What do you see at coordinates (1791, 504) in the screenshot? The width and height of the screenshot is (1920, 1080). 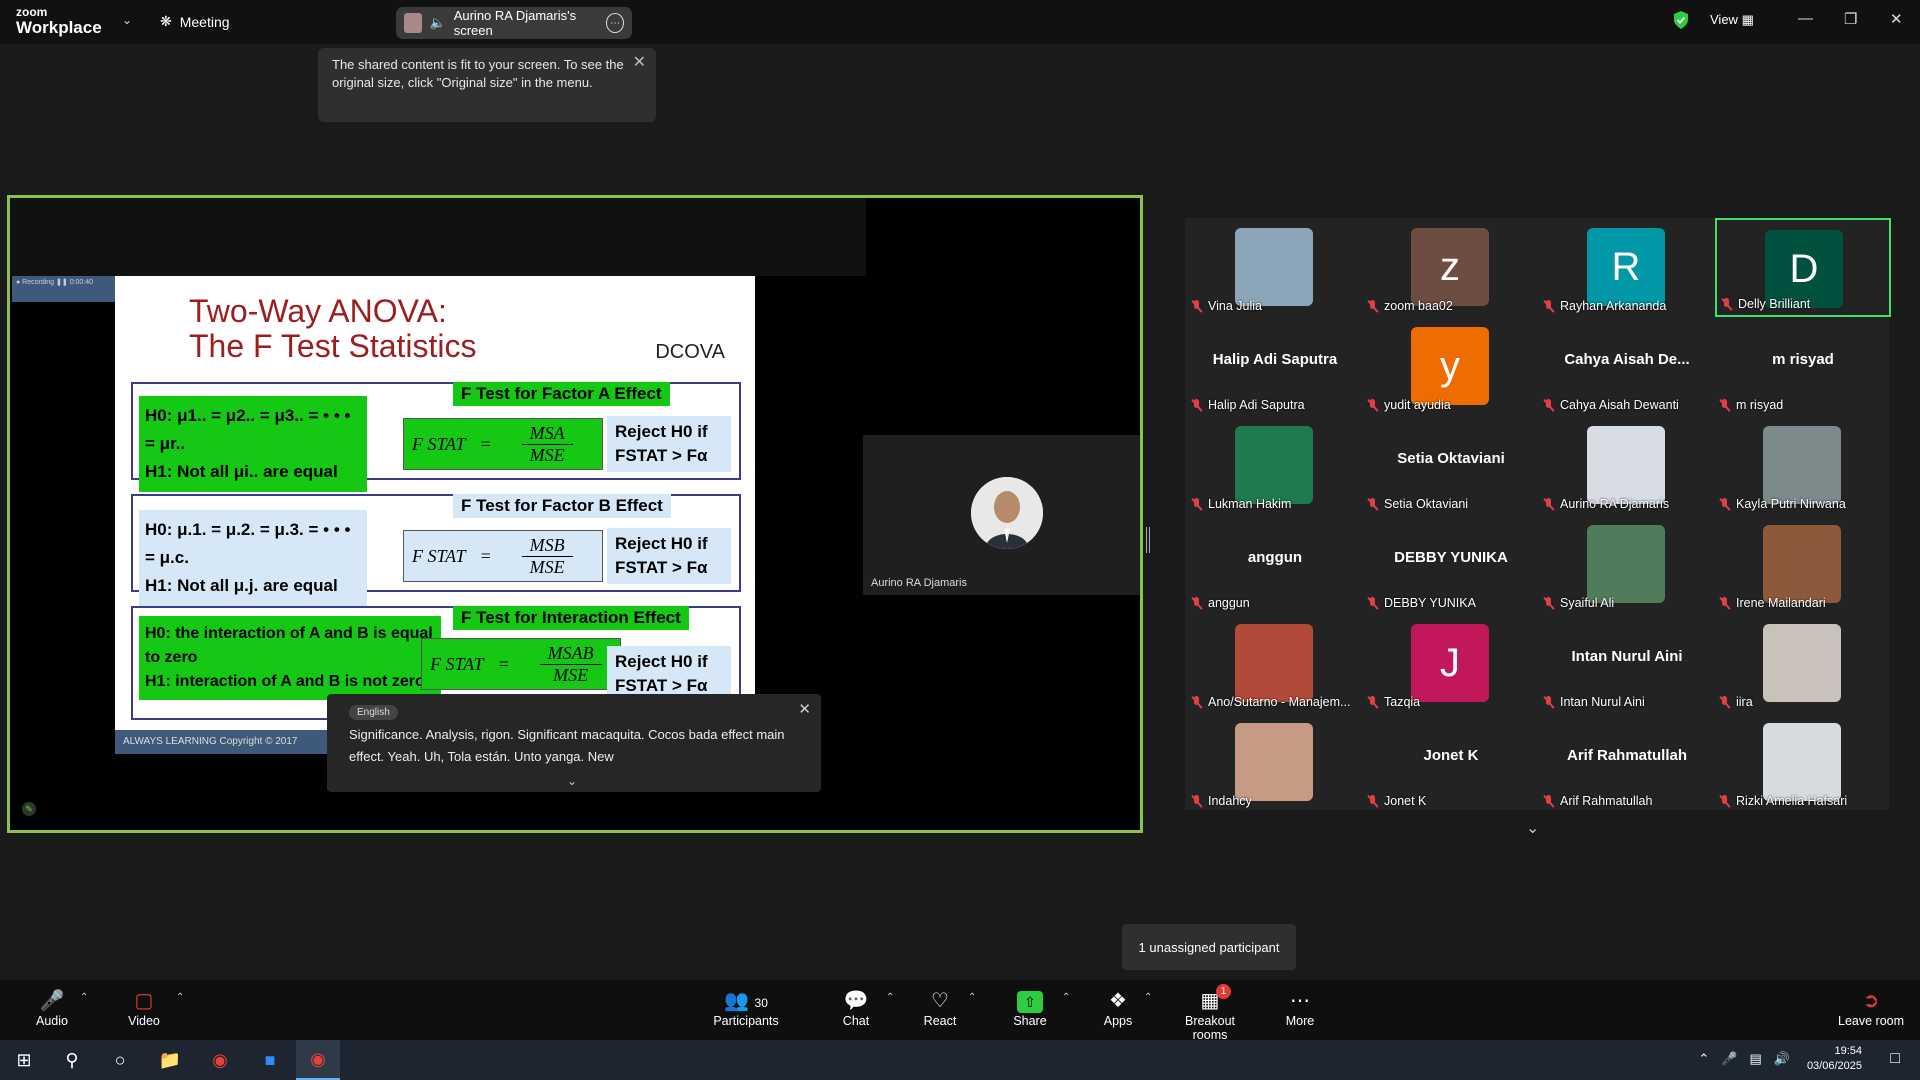 I see `participant-name: Kayla Putri Nirwana` at bounding box center [1791, 504].